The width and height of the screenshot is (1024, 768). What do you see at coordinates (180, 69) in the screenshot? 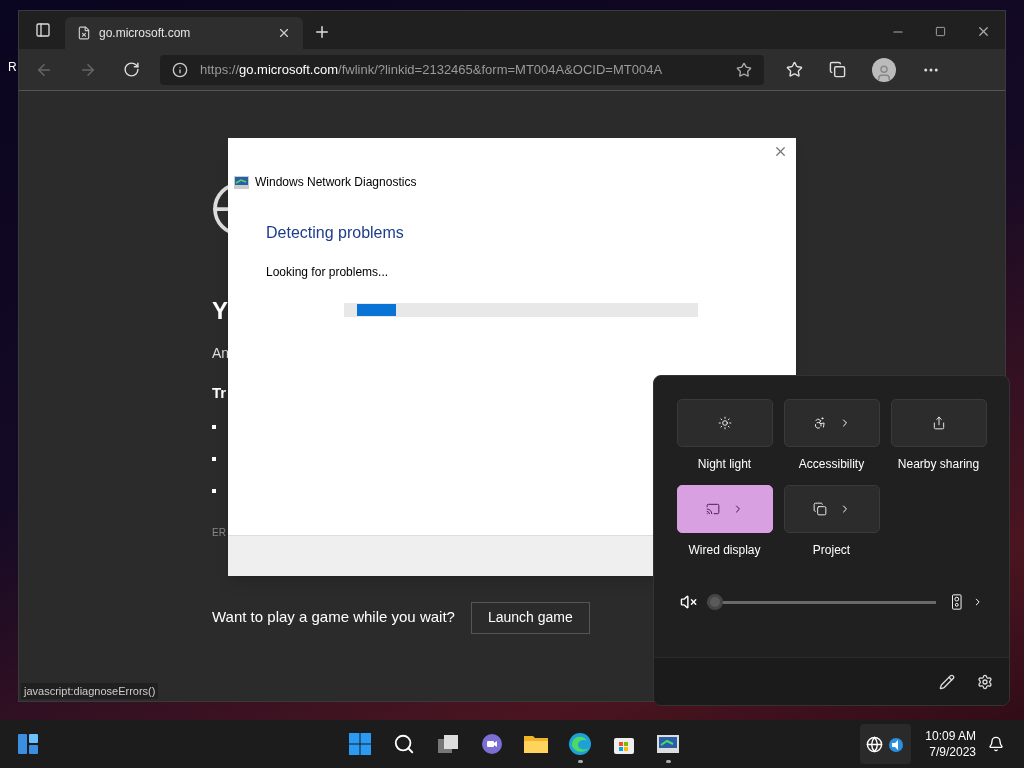
I see `info-icon` at bounding box center [180, 69].